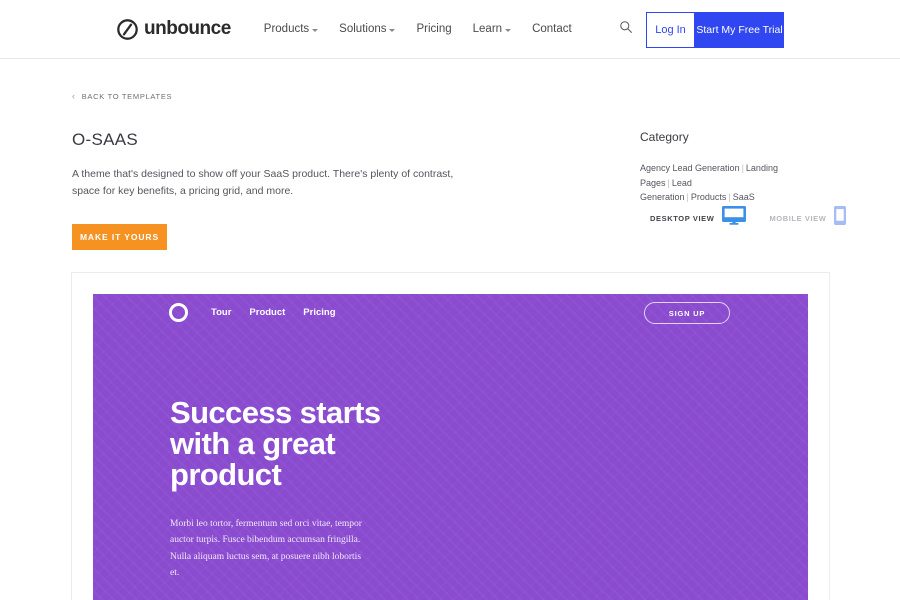 This screenshot has width=900, height=600. I want to click on preview-headline-line-1: Success starts, so click(275, 412).